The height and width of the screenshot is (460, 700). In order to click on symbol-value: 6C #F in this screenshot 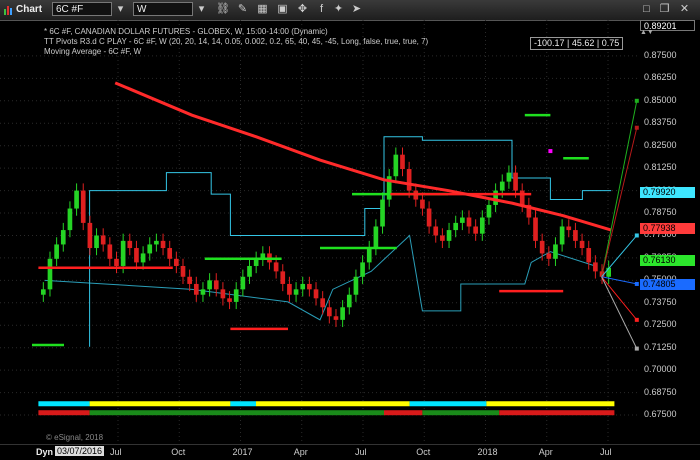, I will do `click(70, 9)`.